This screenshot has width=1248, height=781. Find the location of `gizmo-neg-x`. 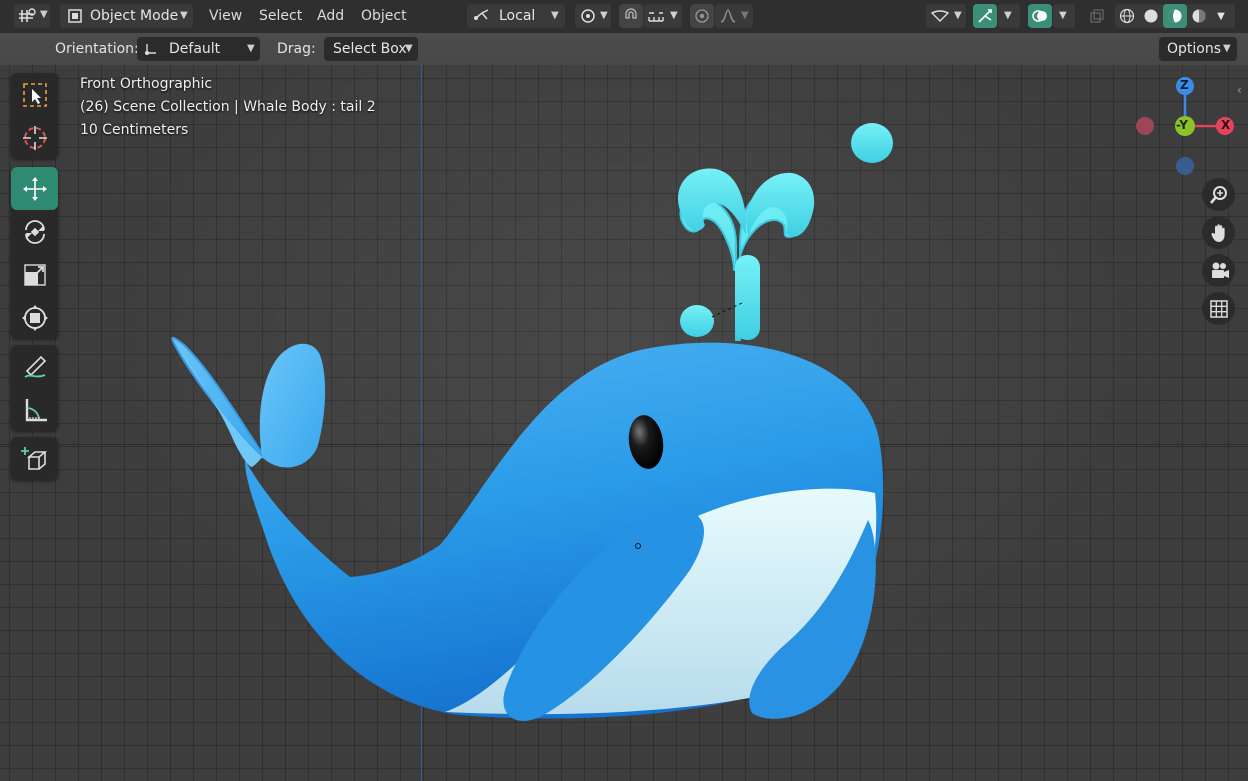

gizmo-neg-x is located at coordinates (1145, 126).